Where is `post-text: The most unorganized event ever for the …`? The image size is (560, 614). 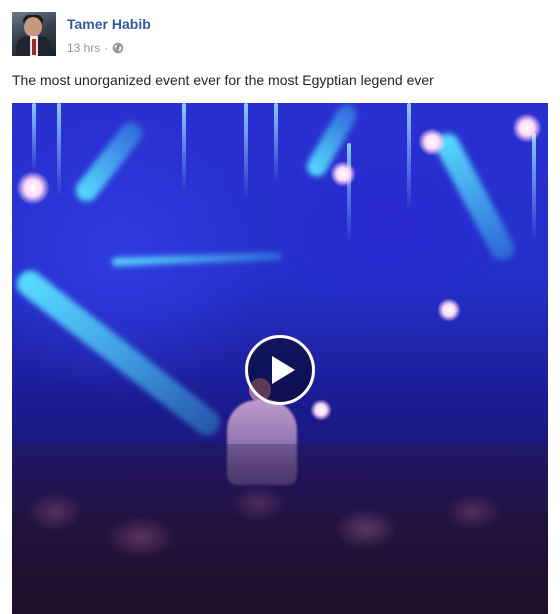
post-text: The most unorganized event ever for the … is located at coordinates (223, 80).